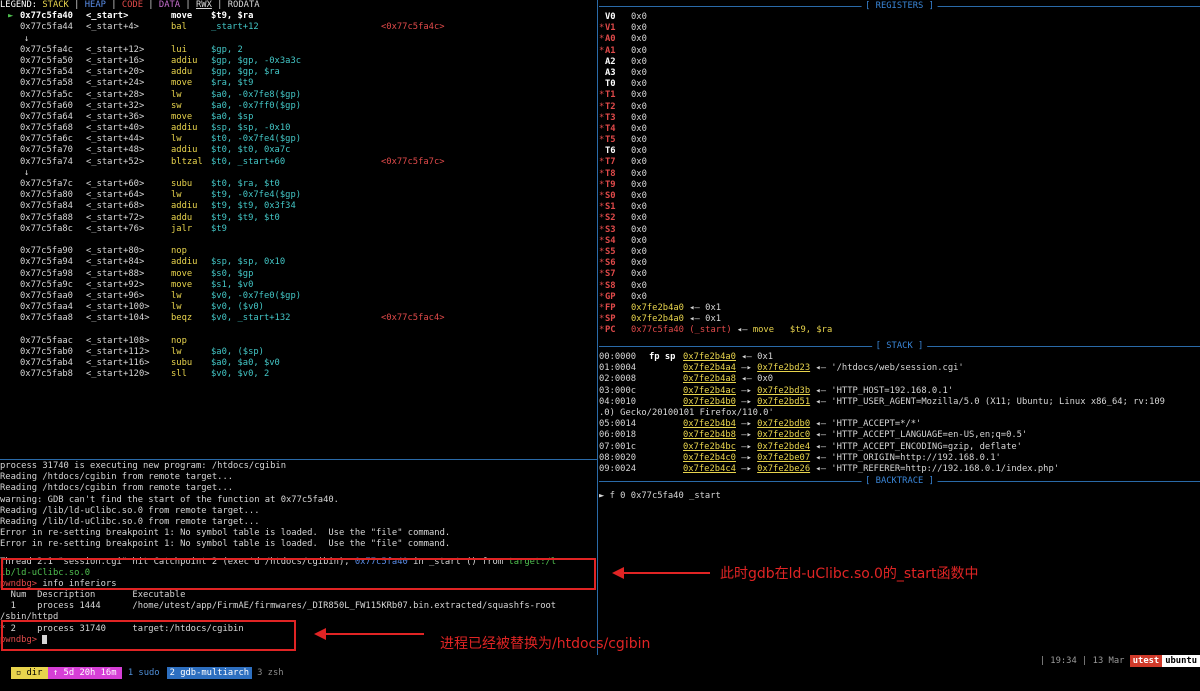 Image resolution: width=1200 pixels, height=691 pixels. What do you see at coordinates (298, 307) in the screenshot?
I see `disasm-row: 0x77c5faa4 <_start+100> lw $v0, ($v0)` at bounding box center [298, 307].